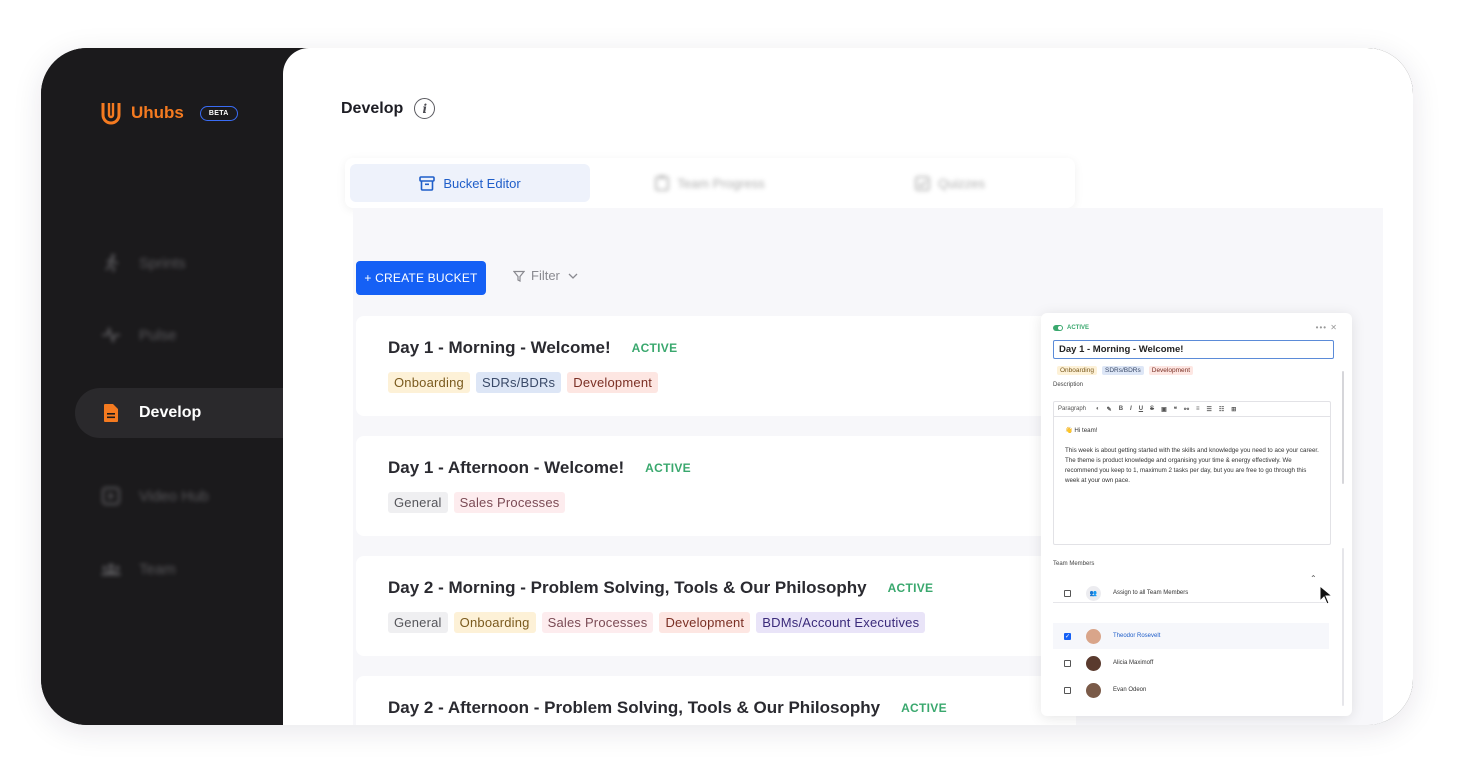  What do you see at coordinates (1109, 409) in the screenshot?
I see `highlight-icon: ✎` at bounding box center [1109, 409].